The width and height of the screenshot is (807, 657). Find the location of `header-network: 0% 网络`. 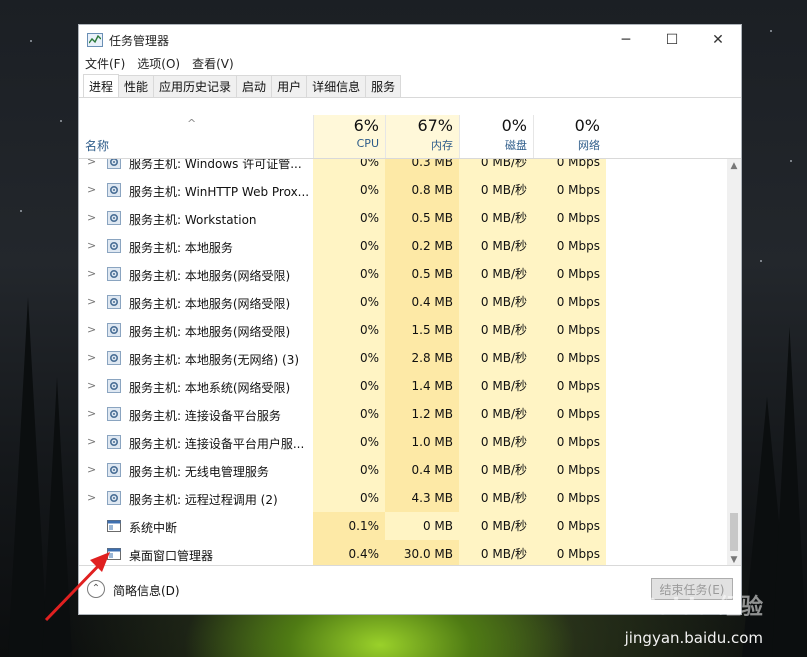

header-network: 0% 网络 is located at coordinates (569, 136).